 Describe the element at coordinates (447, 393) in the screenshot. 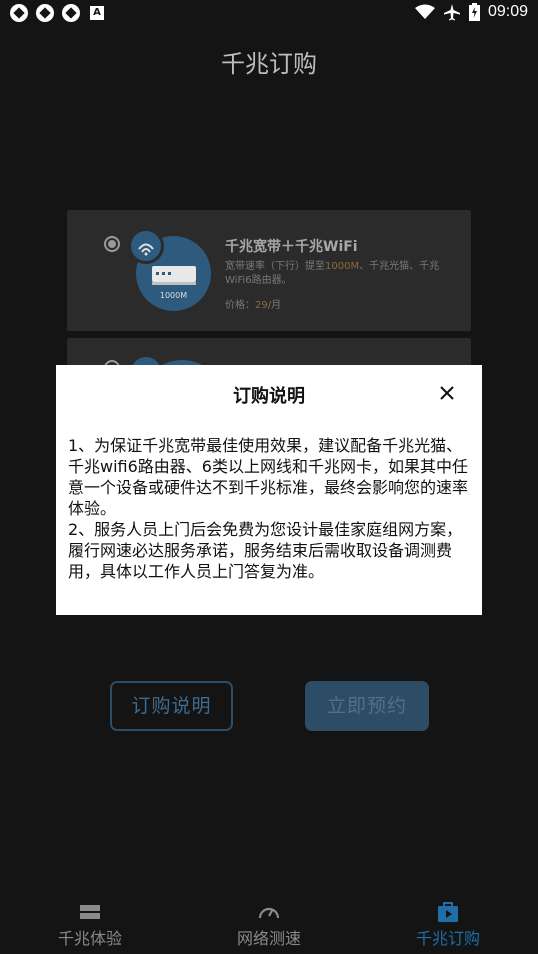

I see `close-icon` at that location.